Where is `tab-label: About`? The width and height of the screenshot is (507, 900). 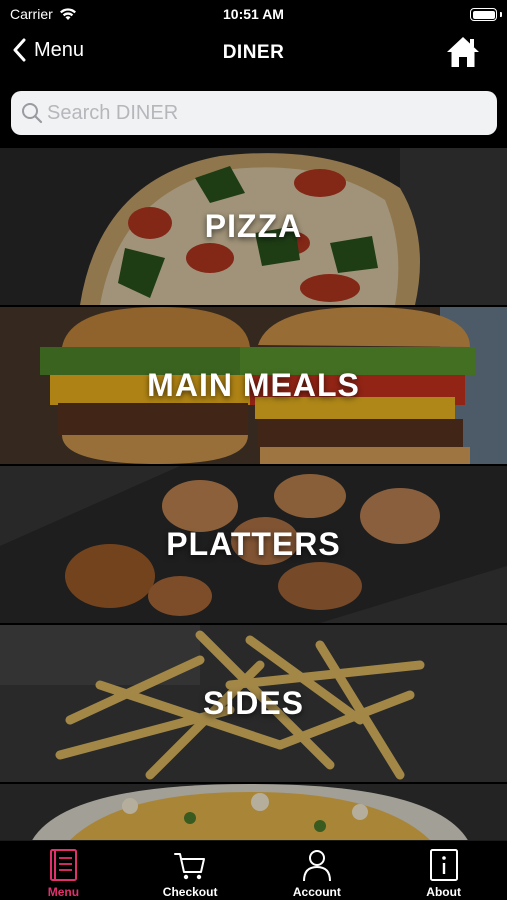
tab-label: About is located at coordinates (443, 892).